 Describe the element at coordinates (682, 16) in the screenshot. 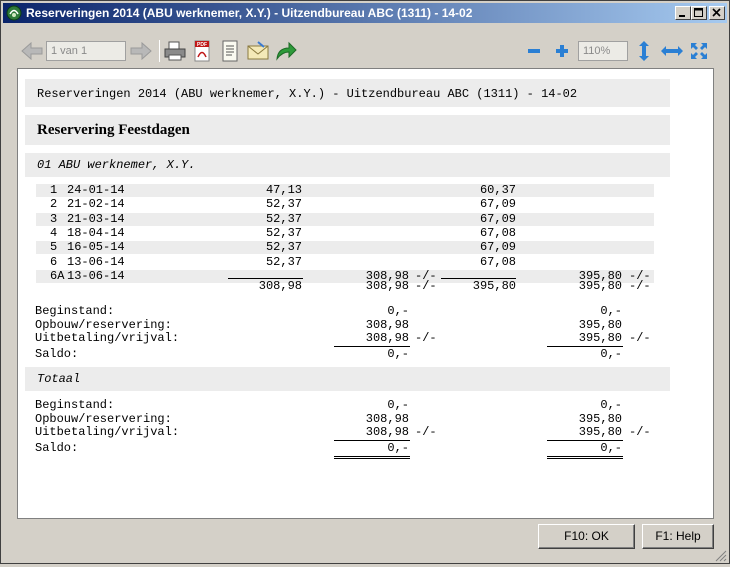

I see `minimize-icon` at that location.